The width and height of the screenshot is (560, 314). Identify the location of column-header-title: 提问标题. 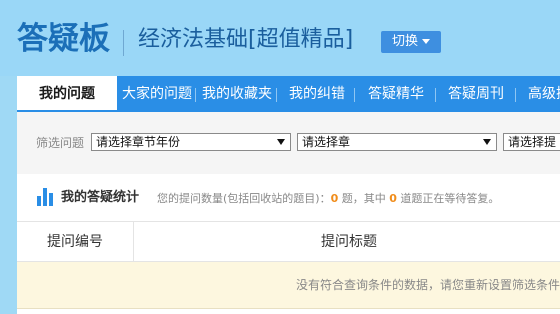
(349, 242).